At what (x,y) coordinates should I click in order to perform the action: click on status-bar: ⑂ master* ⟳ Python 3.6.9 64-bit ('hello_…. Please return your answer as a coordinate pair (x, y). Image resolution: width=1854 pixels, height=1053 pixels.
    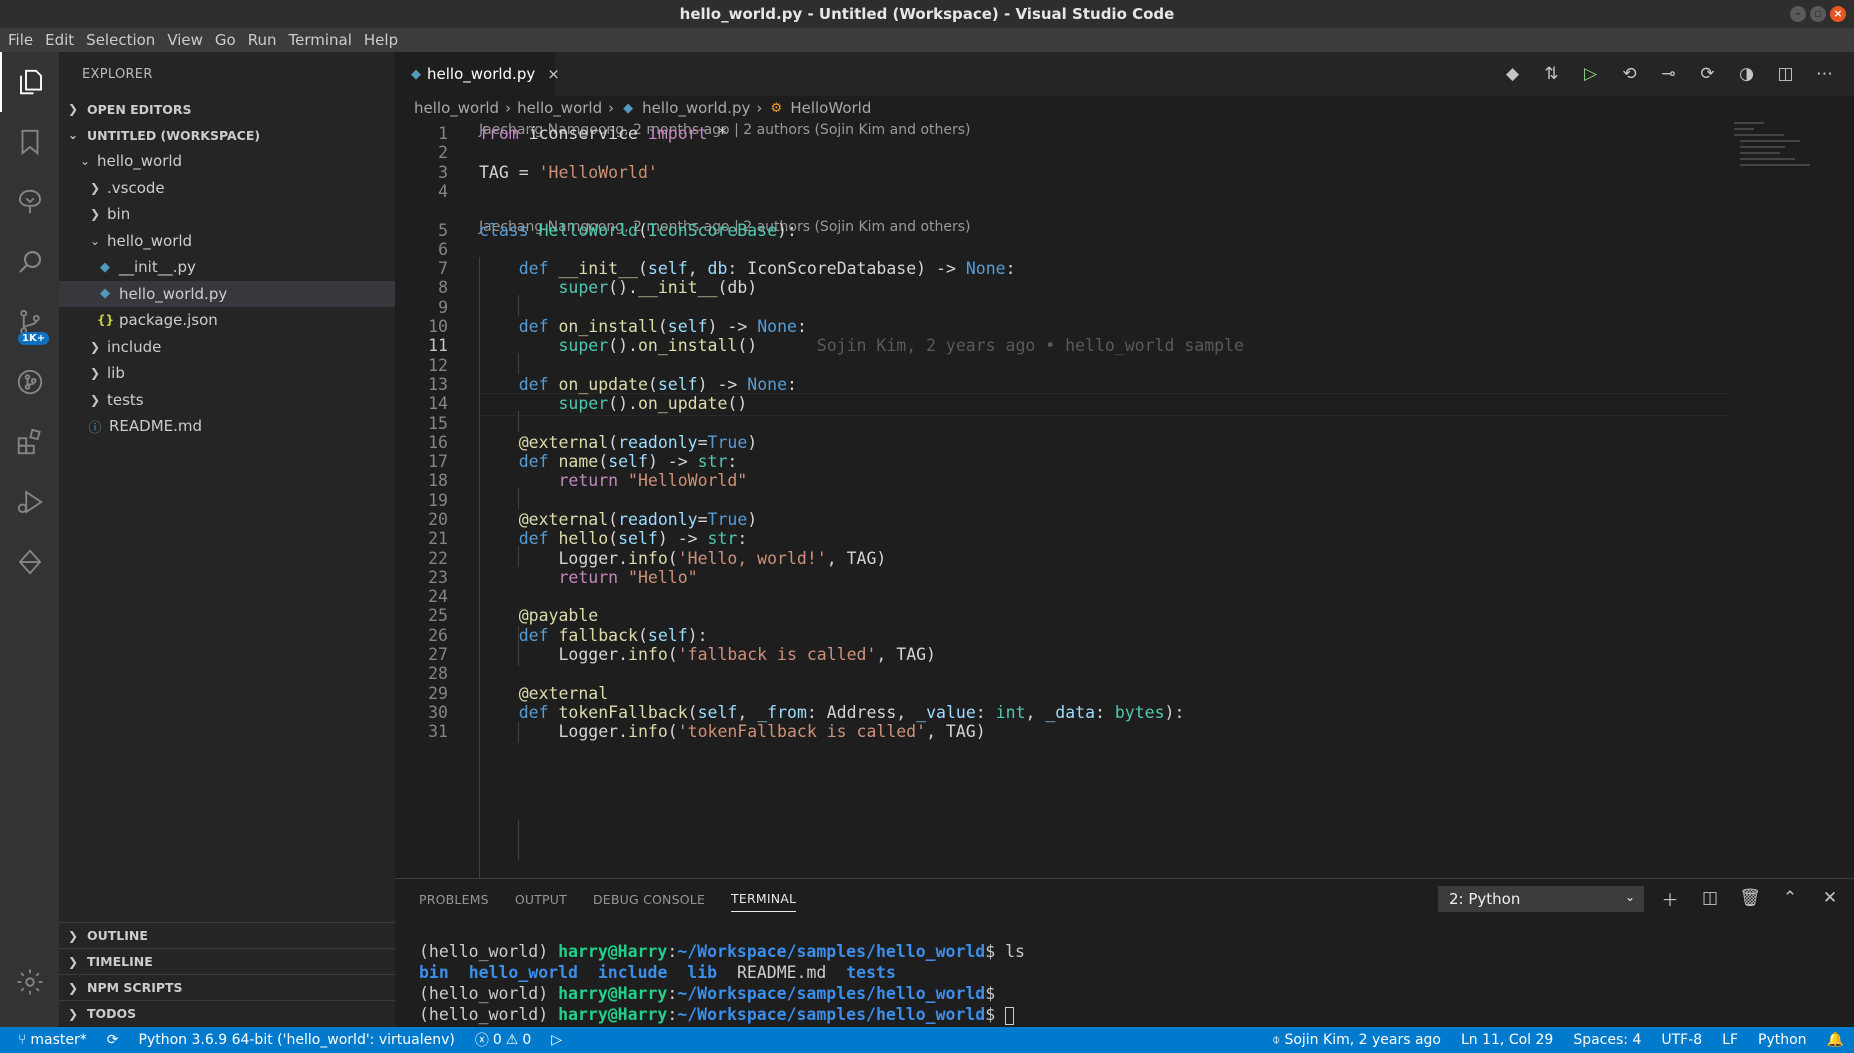
    Looking at the image, I should click on (927, 1040).